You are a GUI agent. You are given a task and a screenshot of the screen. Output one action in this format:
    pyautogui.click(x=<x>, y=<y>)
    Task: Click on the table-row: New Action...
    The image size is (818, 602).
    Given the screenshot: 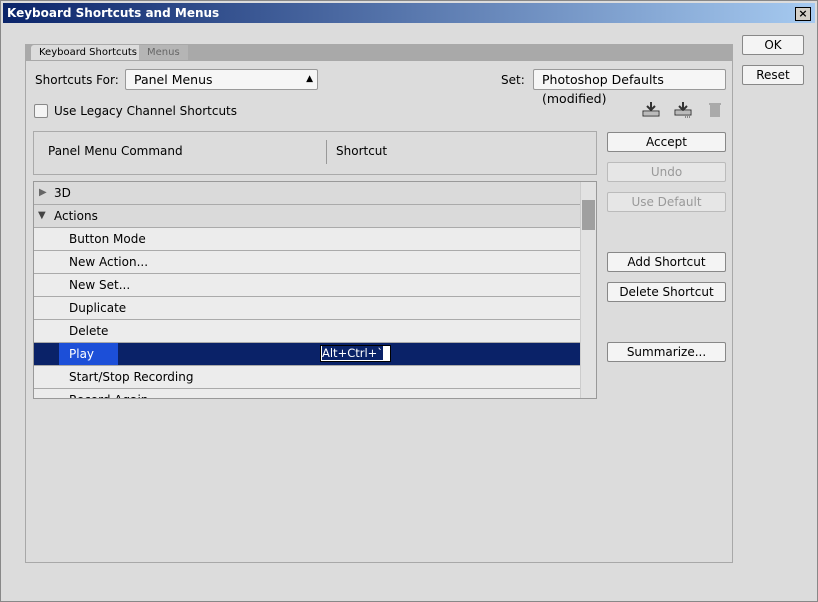 What is the action you would take?
    pyautogui.click(x=307, y=262)
    